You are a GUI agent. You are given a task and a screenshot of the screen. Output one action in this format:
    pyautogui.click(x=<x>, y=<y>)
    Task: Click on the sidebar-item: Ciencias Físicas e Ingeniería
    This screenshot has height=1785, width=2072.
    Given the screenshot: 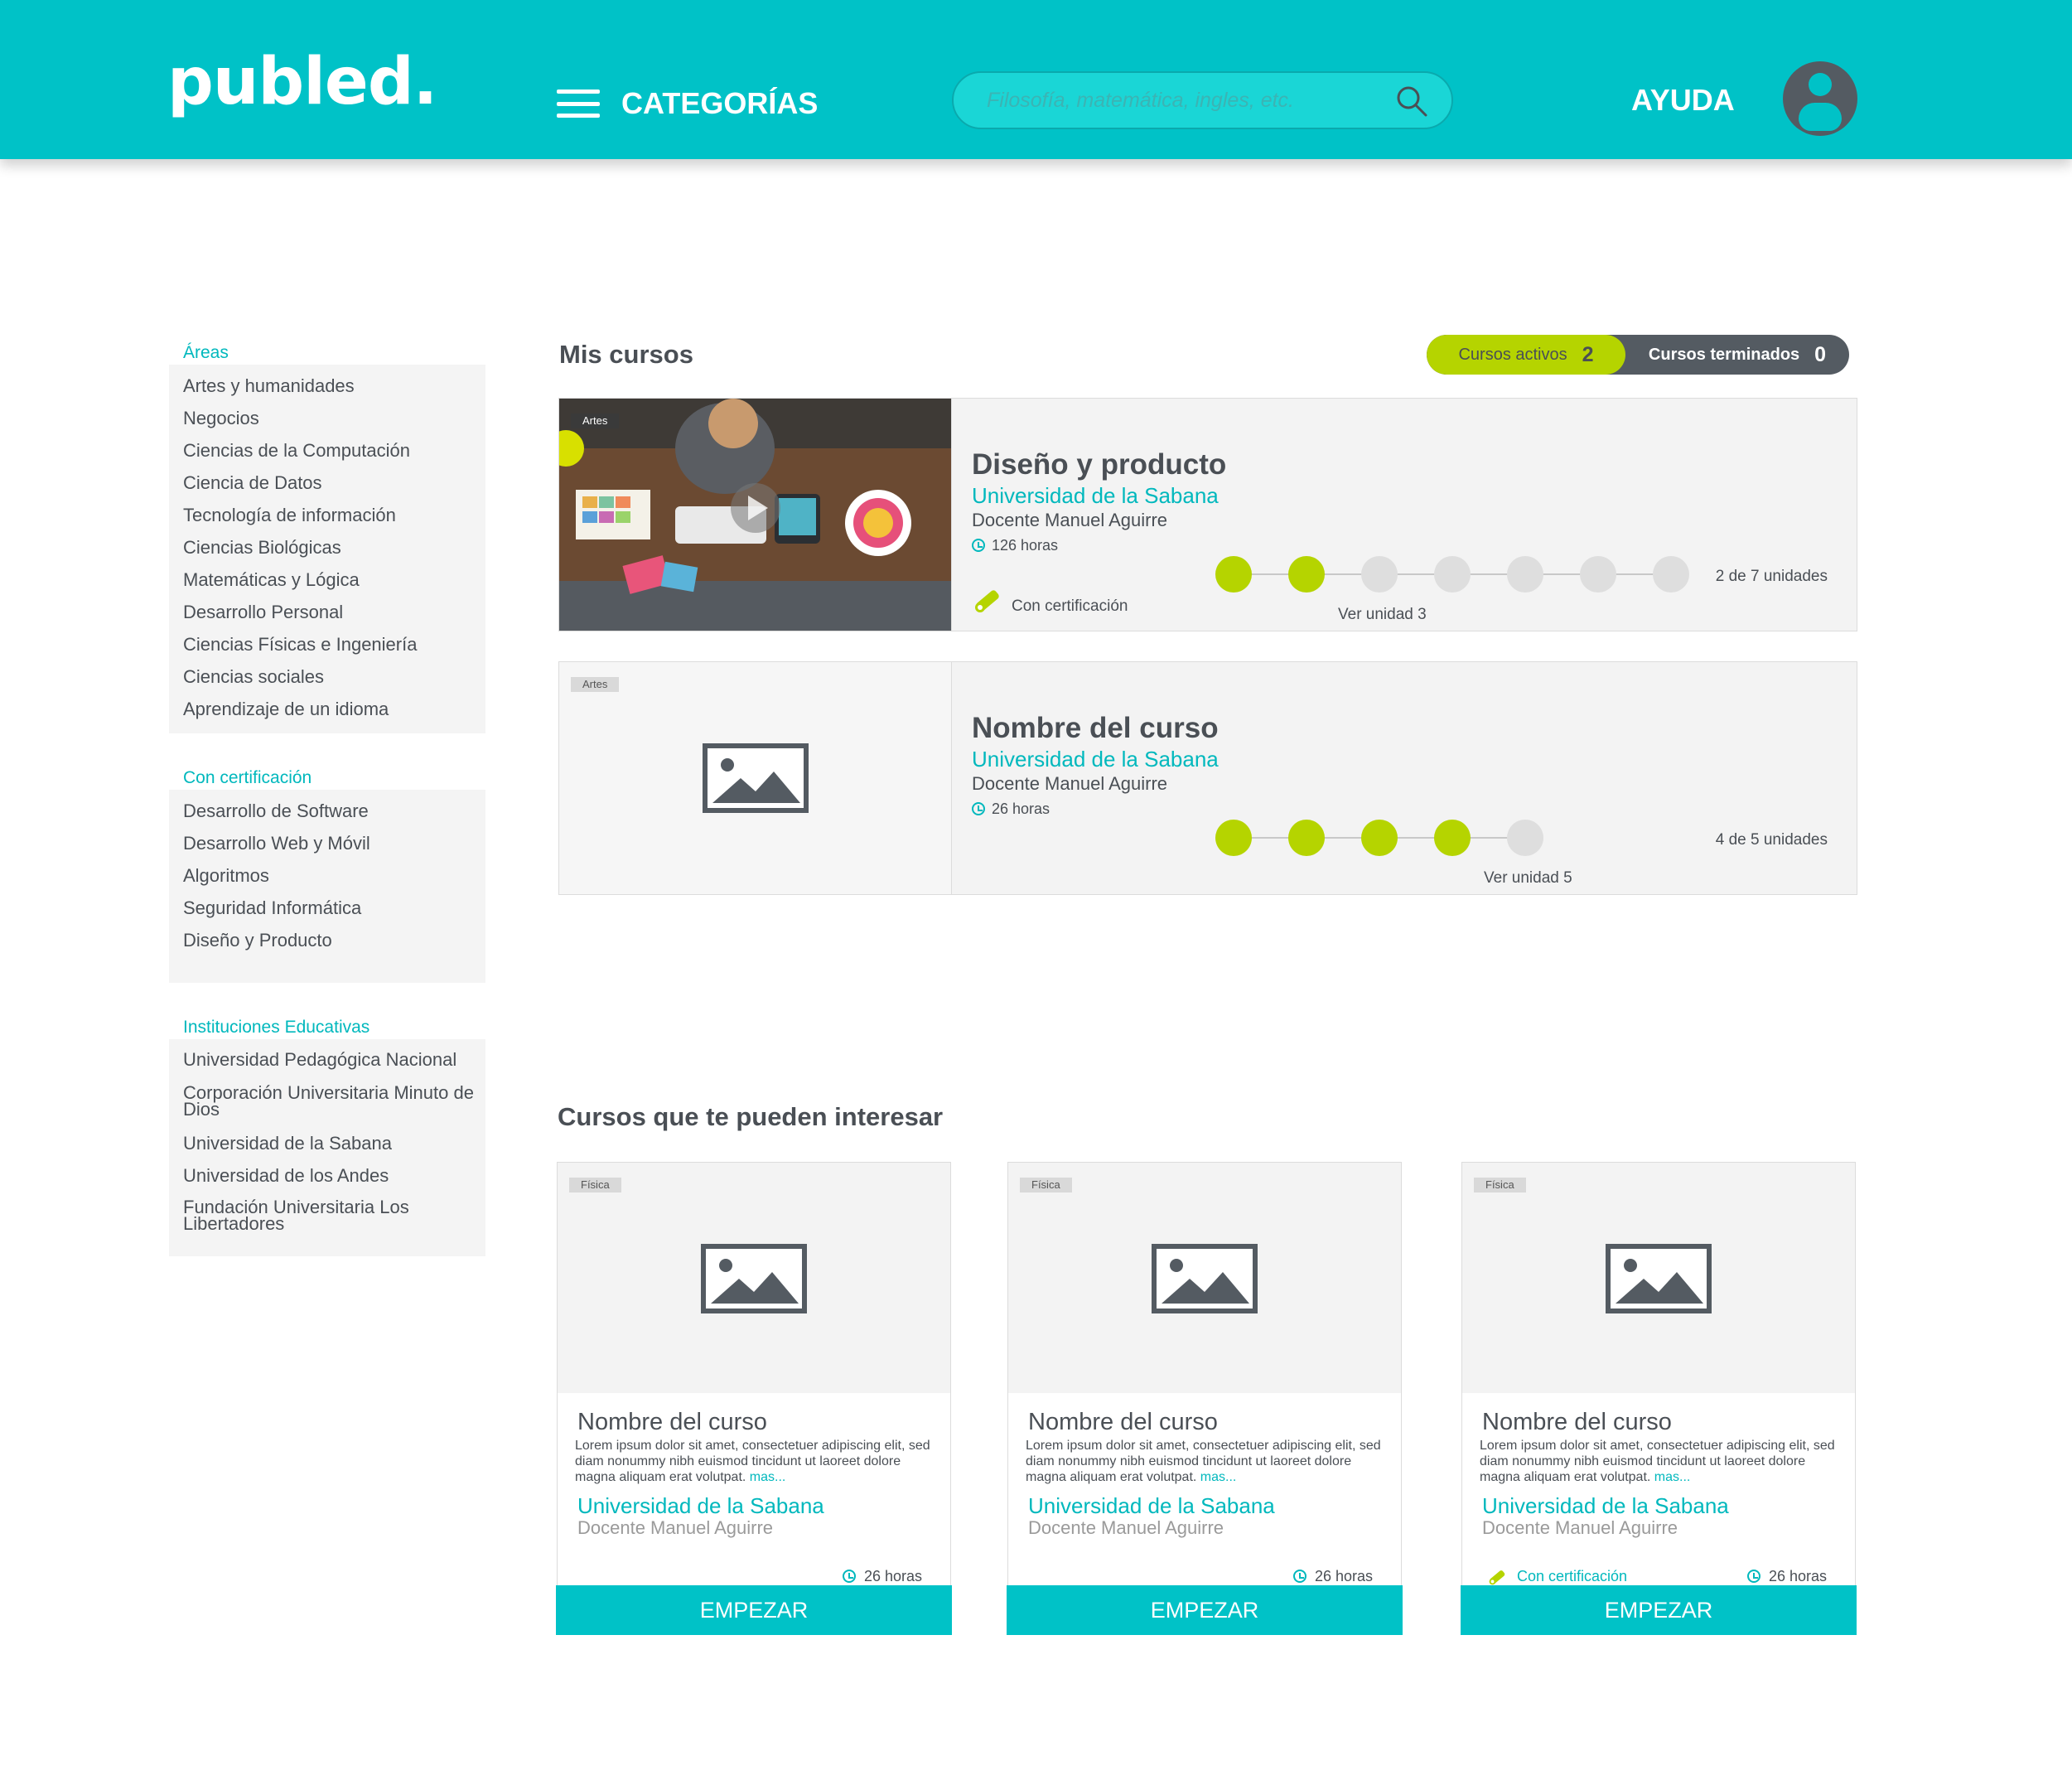 What is the action you would take?
    pyautogui.click(x=327, y=644)
    